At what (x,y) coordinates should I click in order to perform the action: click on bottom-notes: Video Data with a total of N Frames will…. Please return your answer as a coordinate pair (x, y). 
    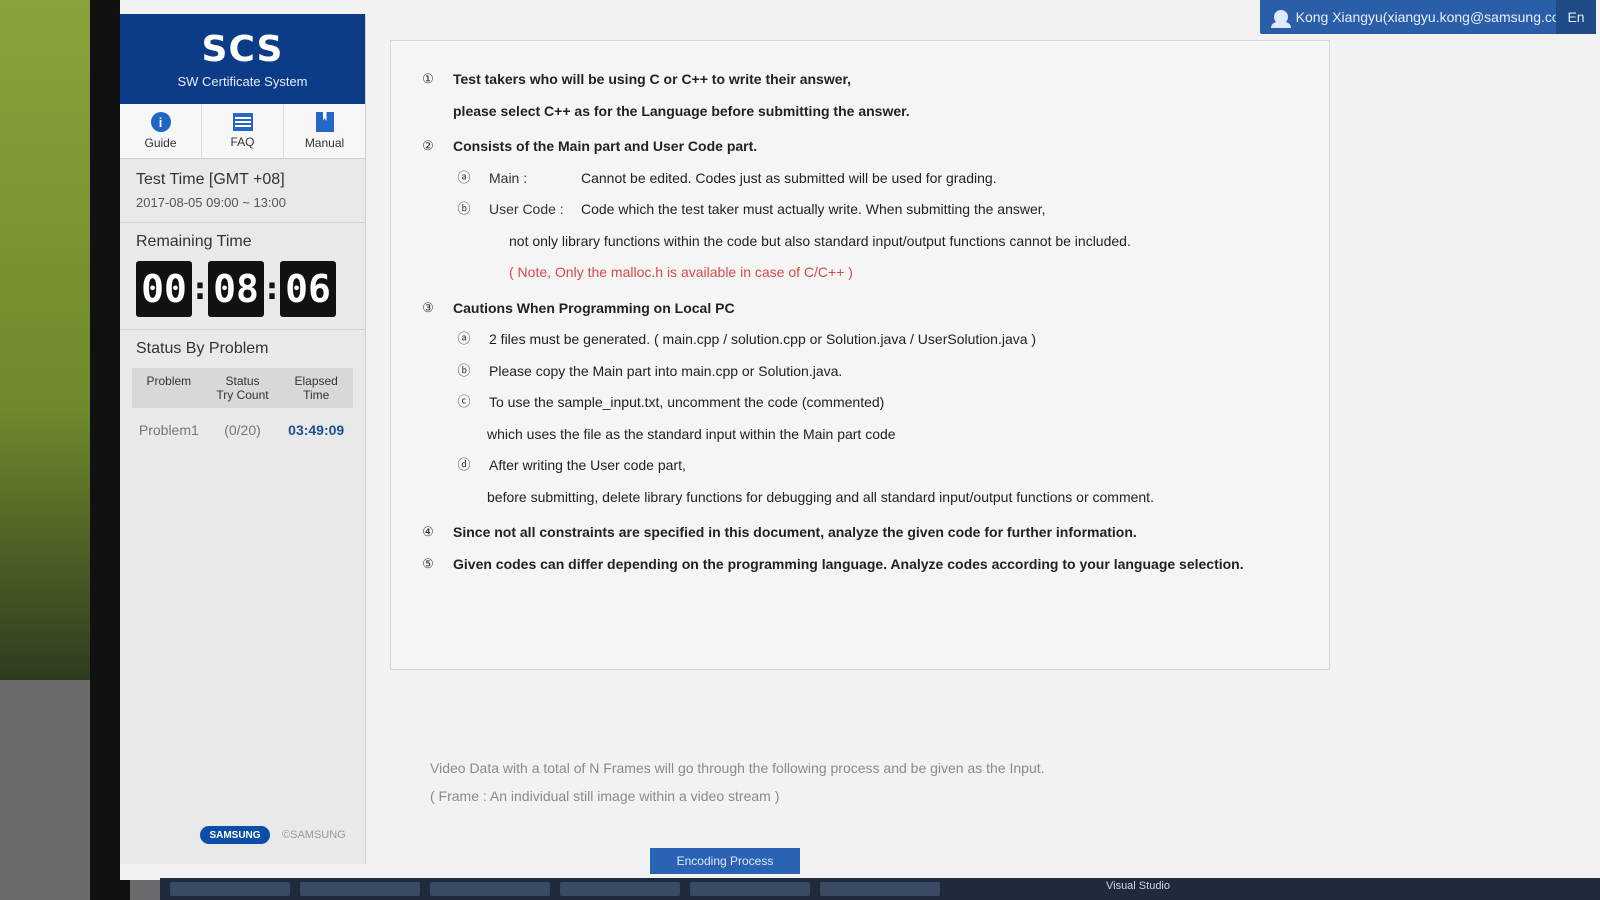
    Looking at the image, I should click on (737, 782).